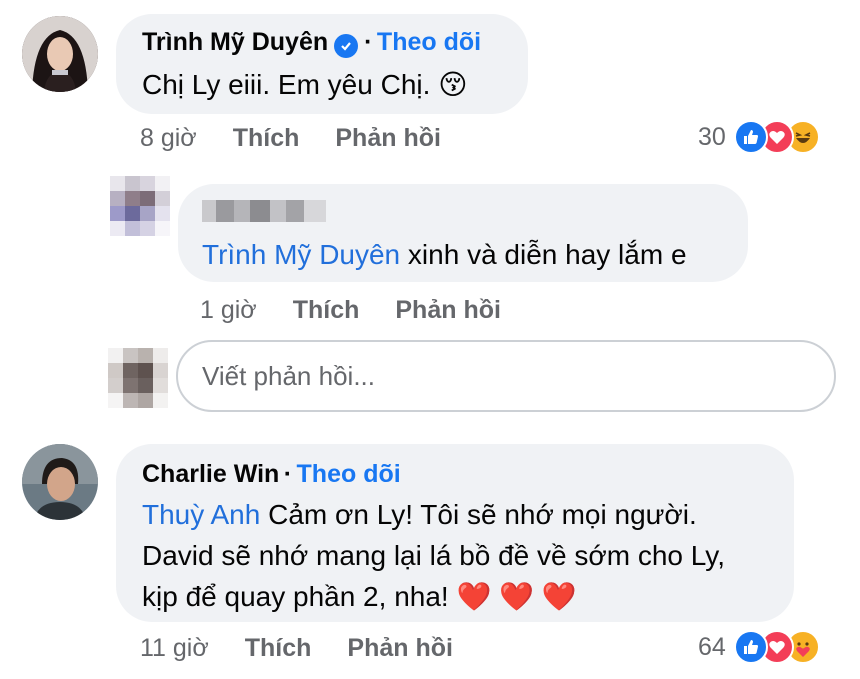 The width and height of the screenshot is (860, 679). What do you see at coordinates (516, 596) in the screenshot?
I see `heart-emojis: ❤️ ❤️ ❤️` at bounding box center [516, 596].